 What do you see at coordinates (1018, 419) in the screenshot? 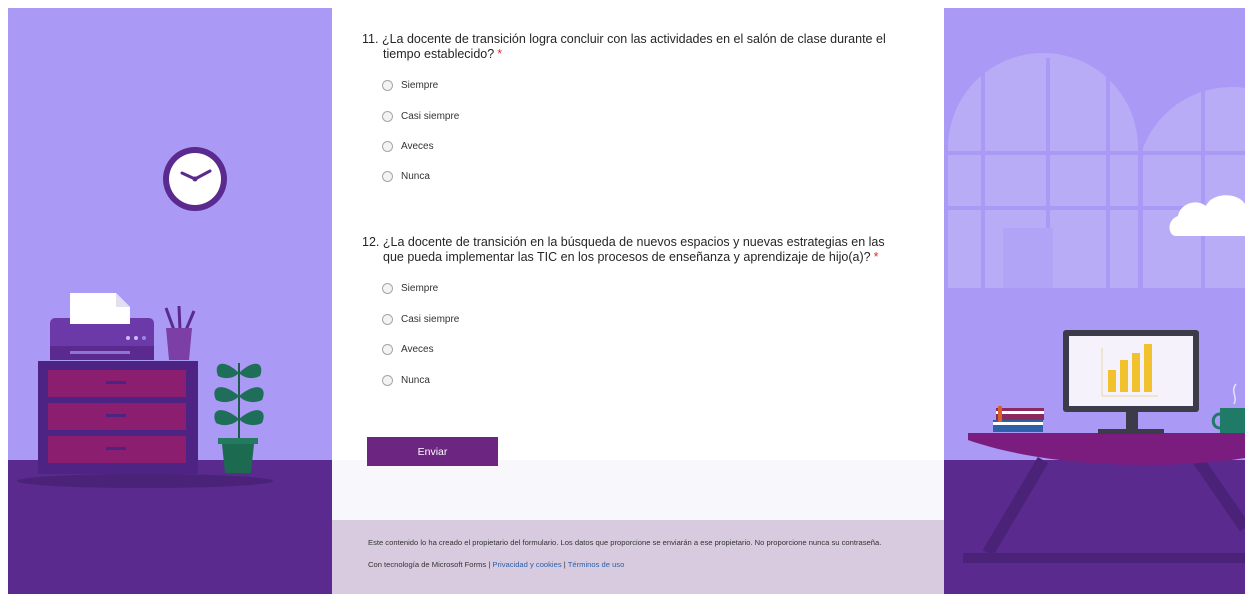
I see `books-icon` at bounding box center [1018, 419].